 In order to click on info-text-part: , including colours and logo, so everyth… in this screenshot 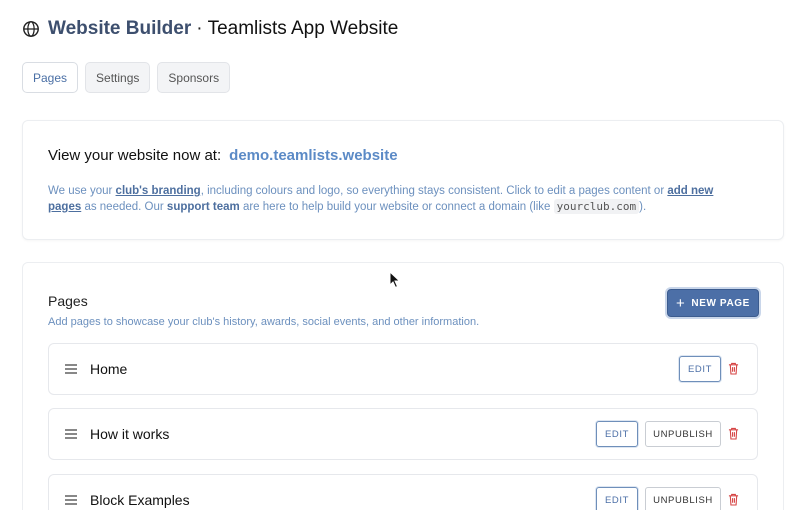, I will do `click(434, 191)`.